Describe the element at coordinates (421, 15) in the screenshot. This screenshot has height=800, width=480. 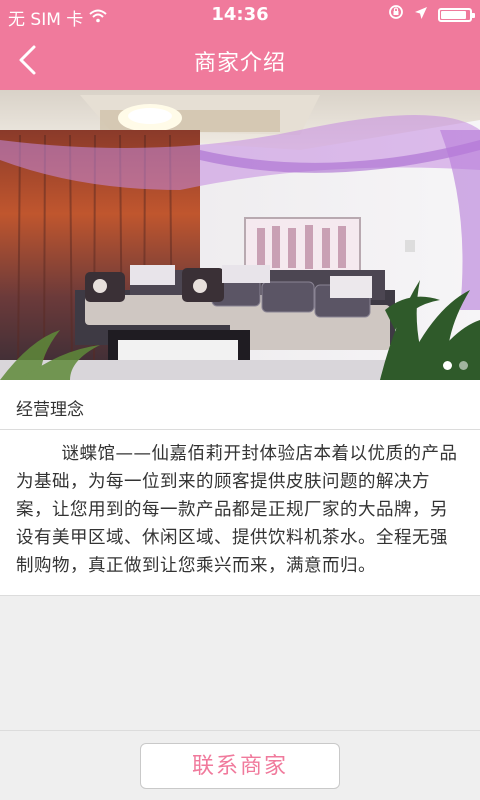
I see `location-icon` at that location.